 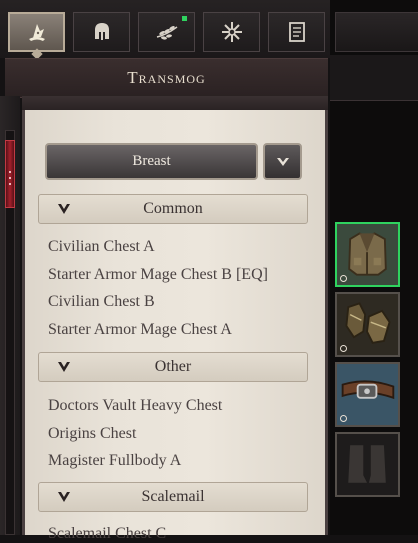 What do you see at coordinates (175, 103) in the screenshot?
I see `panel-top-ornament` at bounding box center [175, 103].